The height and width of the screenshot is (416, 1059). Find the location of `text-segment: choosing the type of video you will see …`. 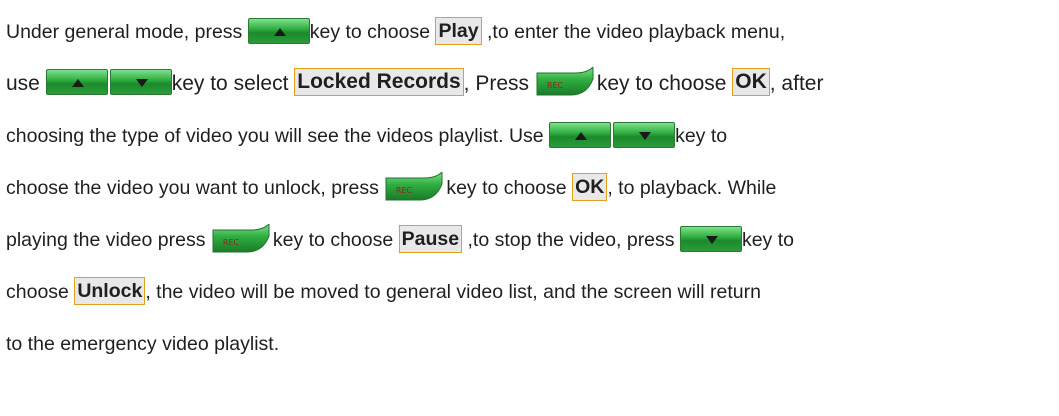

text-segment: choosing the type of video you will see … is located at coordinates (278, 136).